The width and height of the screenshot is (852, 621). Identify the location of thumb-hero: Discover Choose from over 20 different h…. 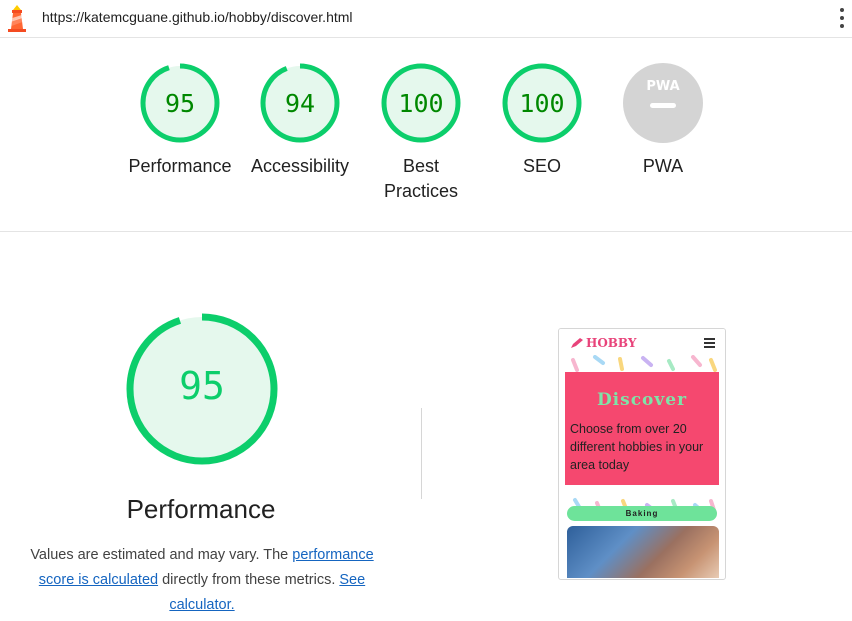
(642, 428).